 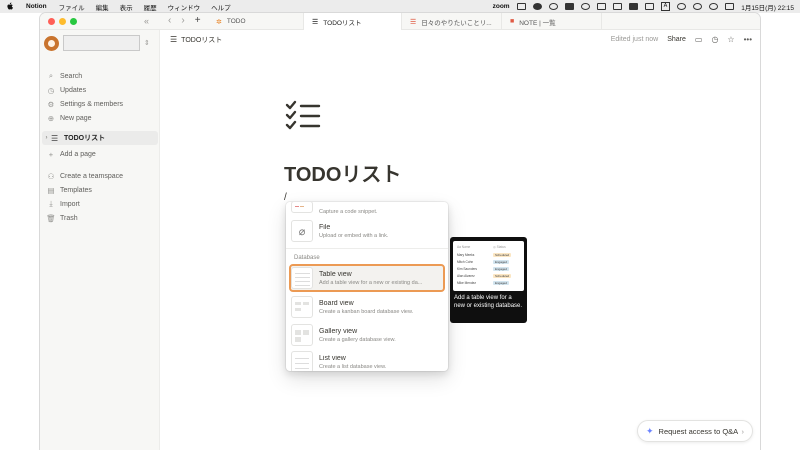 What do you see at coordinates (325, 227) in the screenshot?
I see `menu-item-label: File` at bounding box center [325, 227].